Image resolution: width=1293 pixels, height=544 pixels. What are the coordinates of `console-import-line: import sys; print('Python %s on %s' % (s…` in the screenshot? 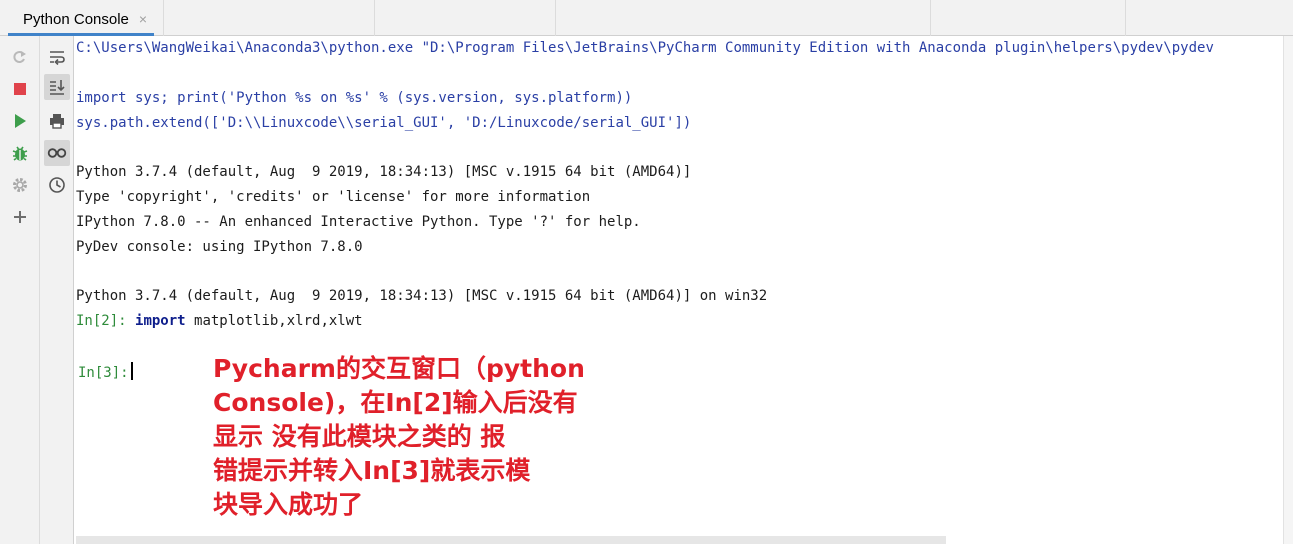 It's located at (354, 98).